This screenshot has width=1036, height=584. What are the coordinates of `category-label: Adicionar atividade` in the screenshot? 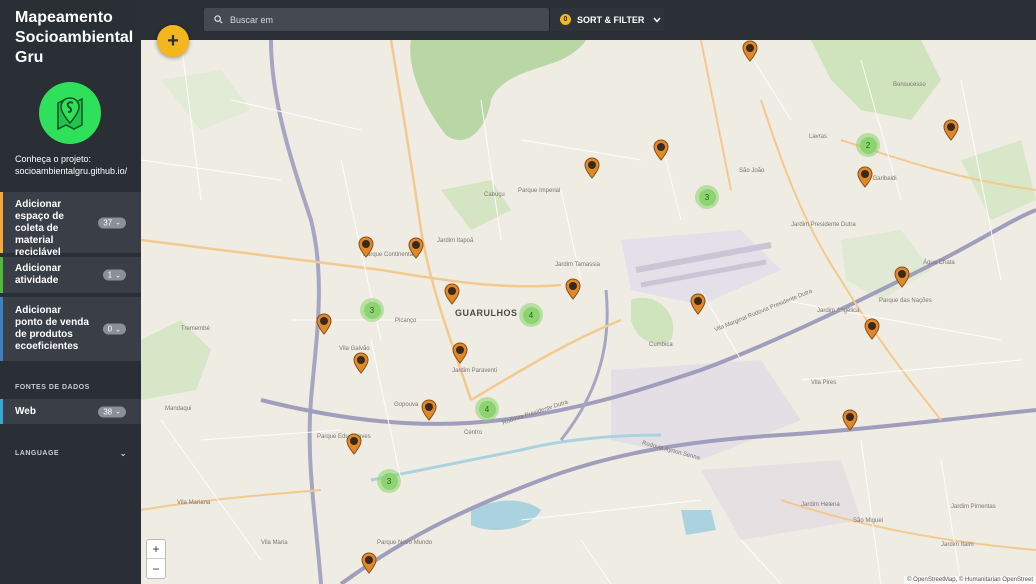 It's located at (38, 274).